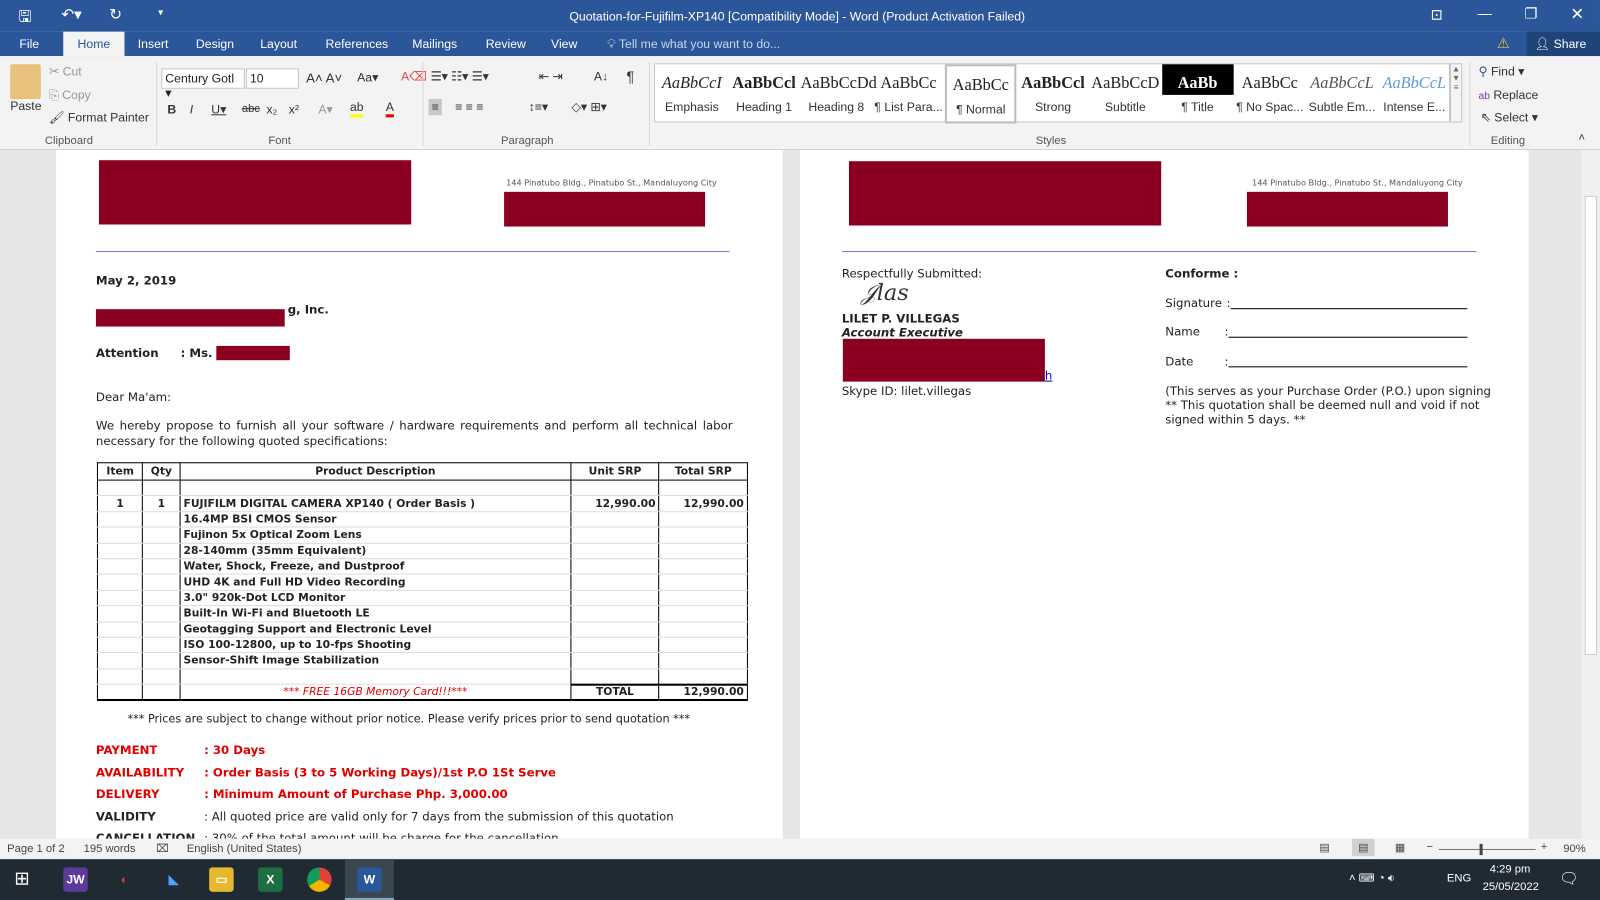 This screenshot has width=1600, height=900. Describe the element at coordinates (65, 71) in the screenshot. I see `cut-button: ✂ Cut` at that location.